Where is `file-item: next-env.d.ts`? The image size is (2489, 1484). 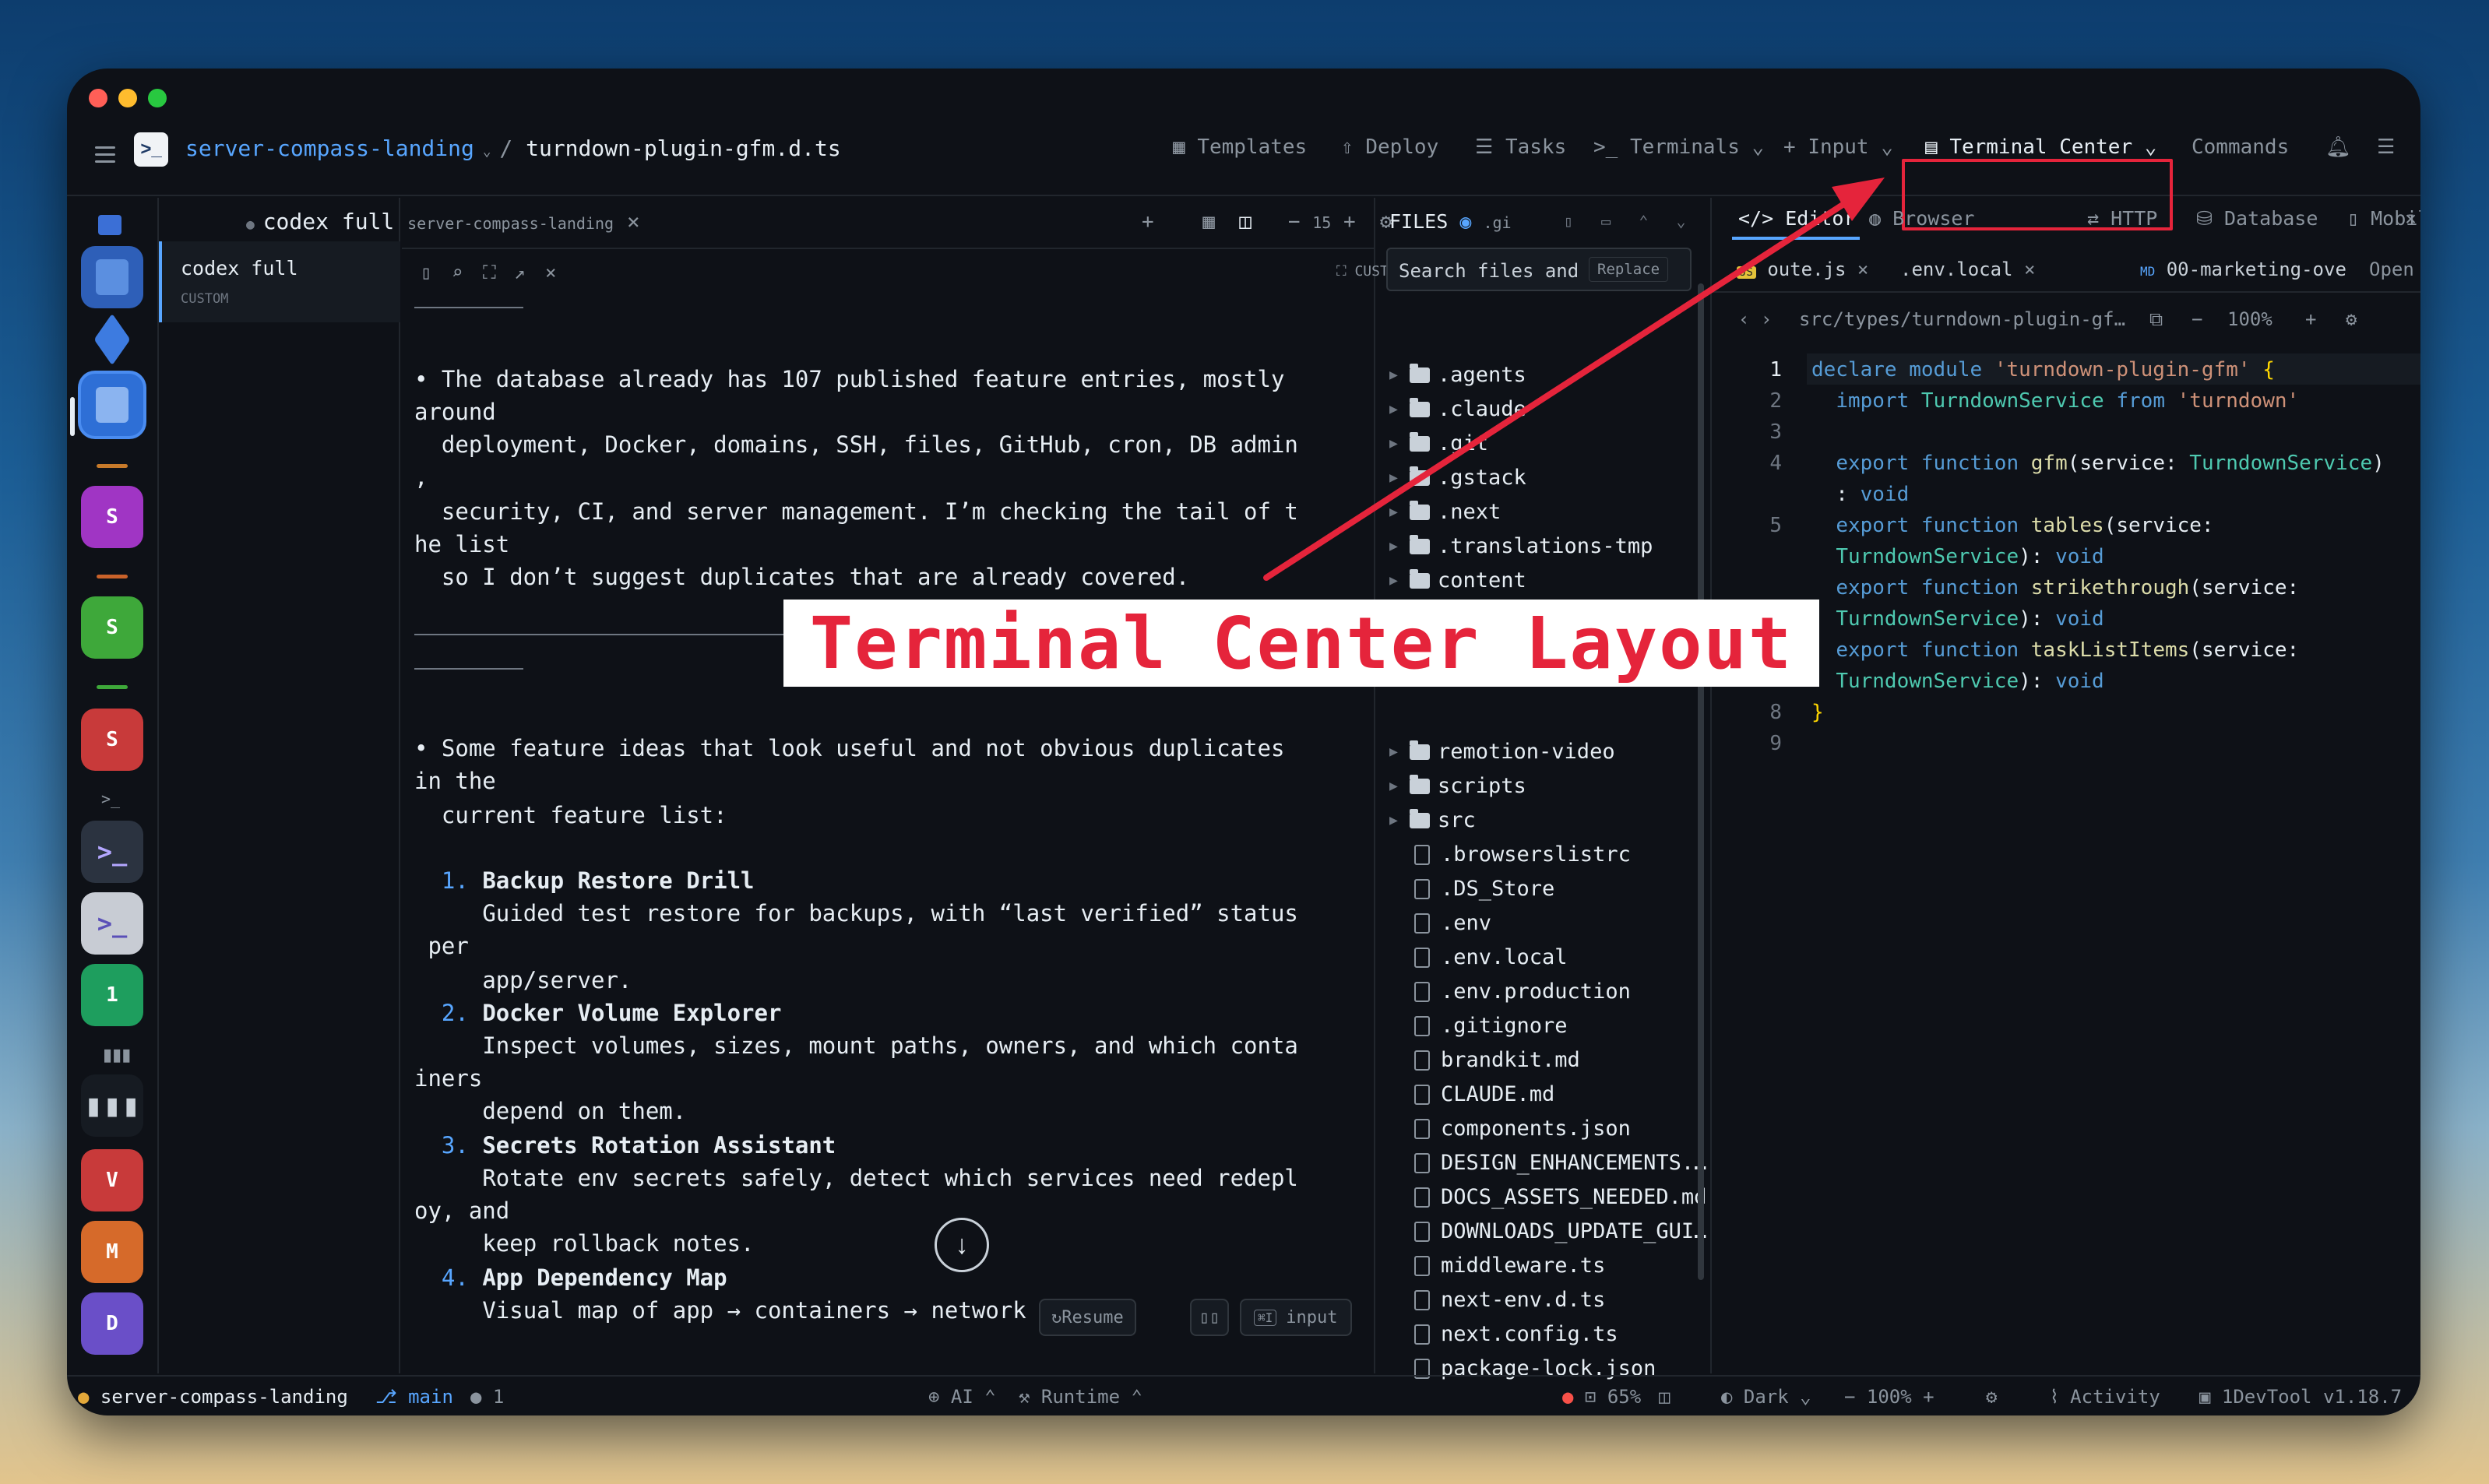
file-item: next-env.d.ts is located at coordinates (1497, 1300).